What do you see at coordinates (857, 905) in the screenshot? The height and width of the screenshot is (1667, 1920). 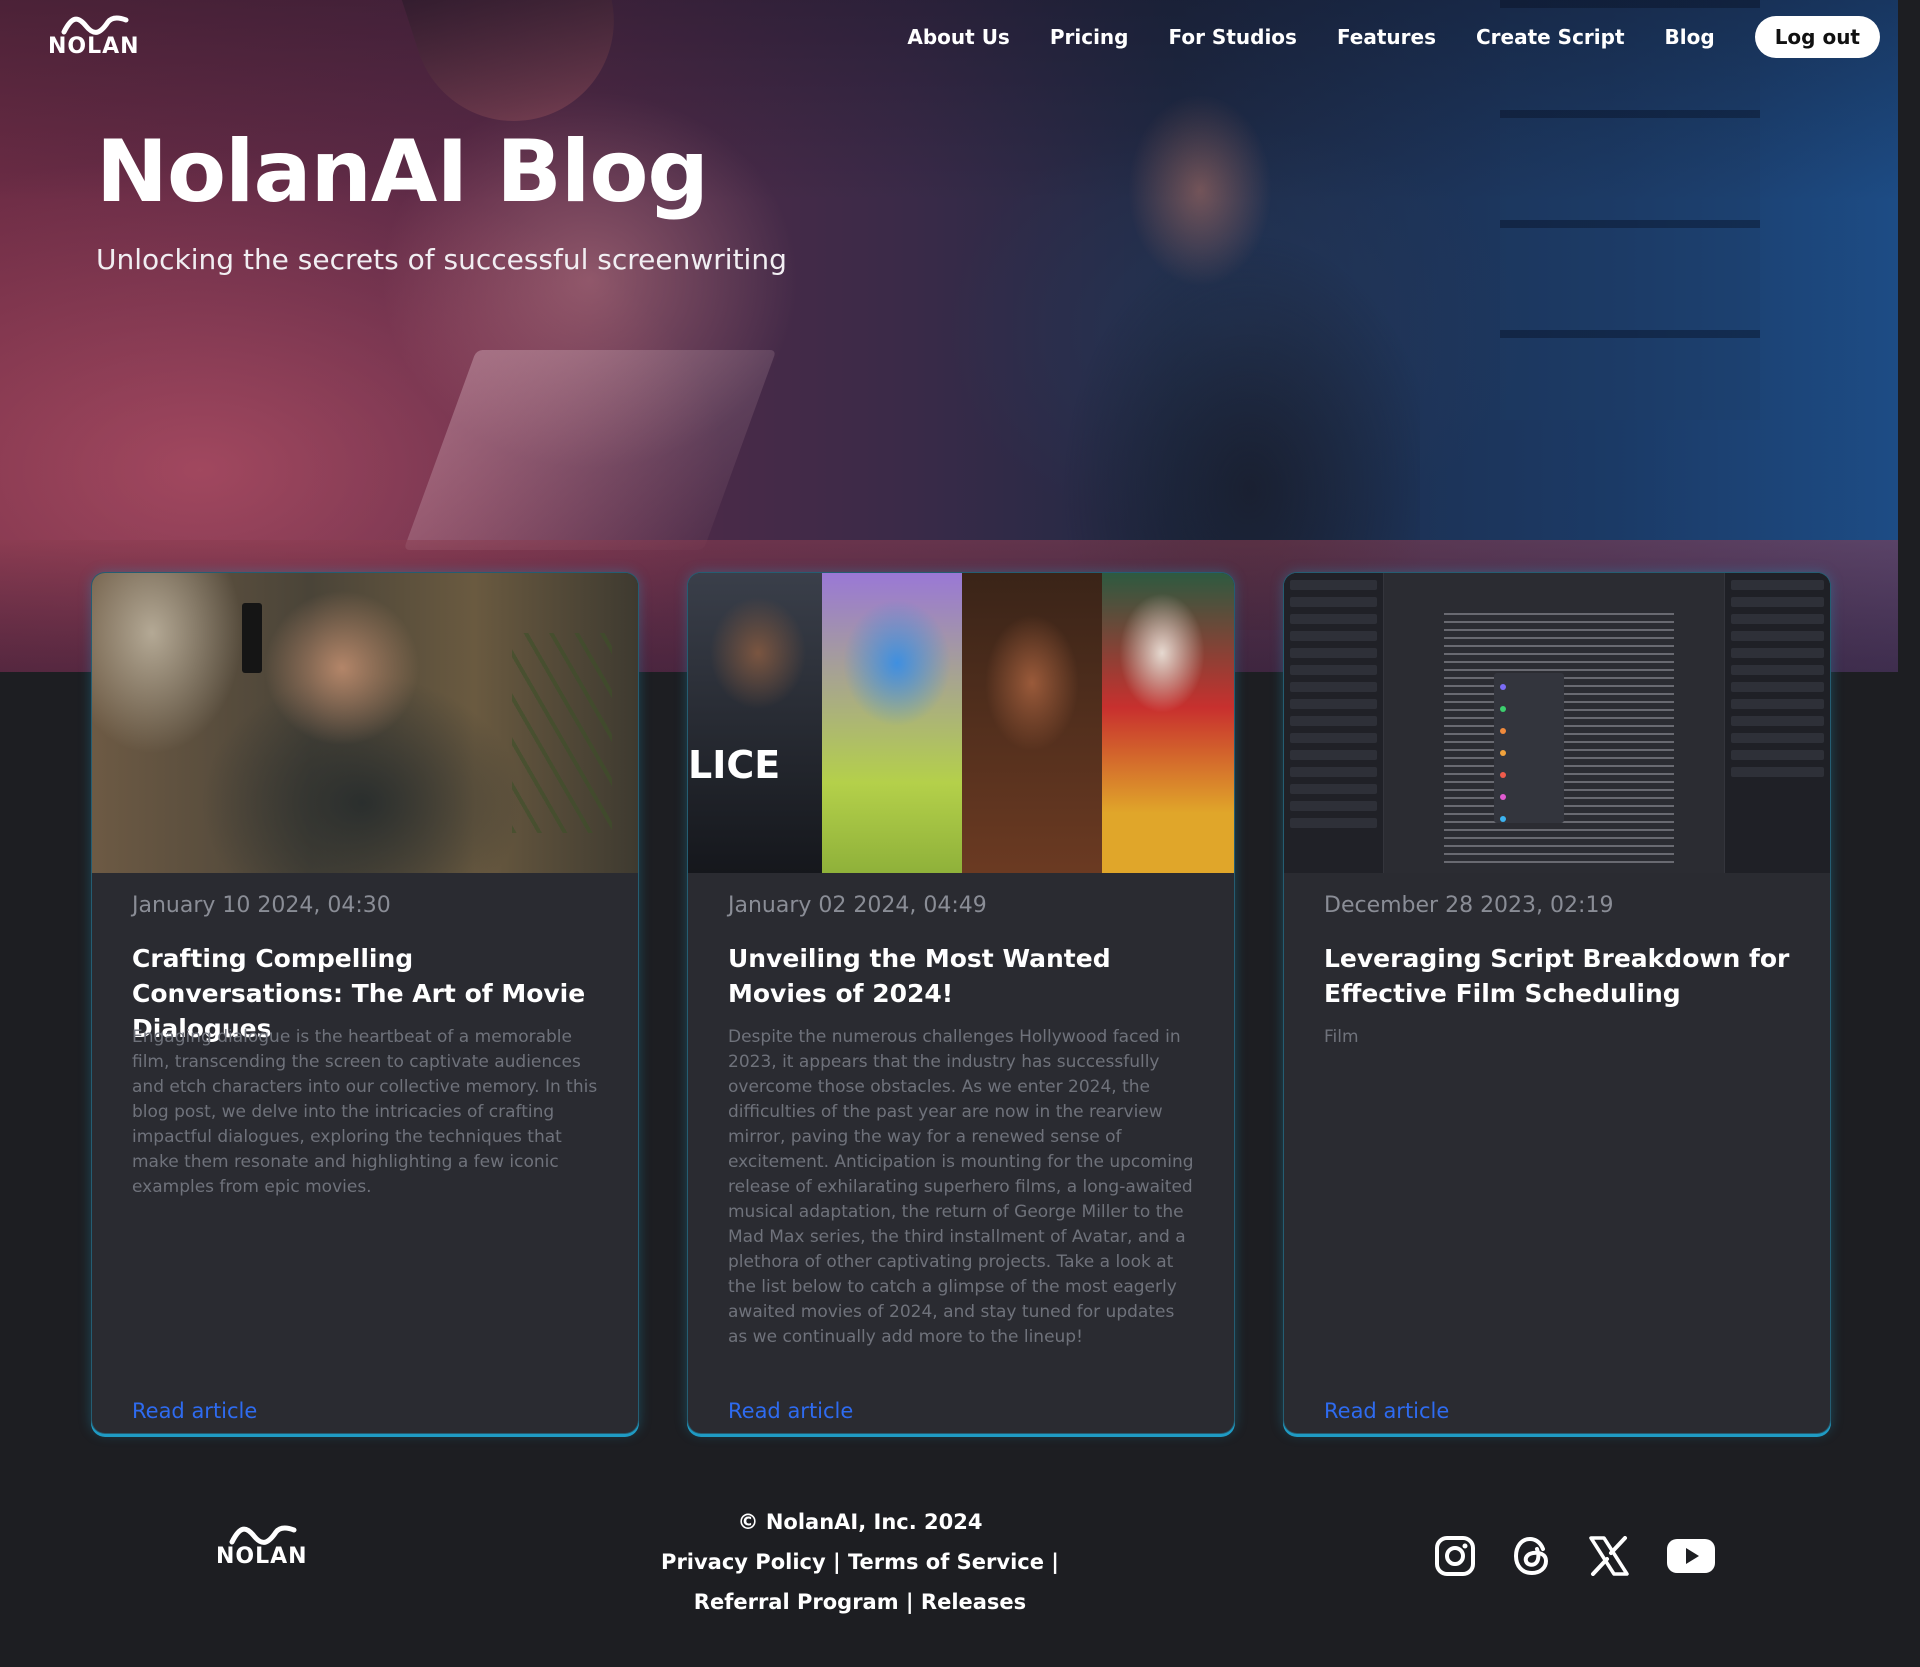 I see `post-date: January 02 2024, 04:49` at bounding box center [857, 905].